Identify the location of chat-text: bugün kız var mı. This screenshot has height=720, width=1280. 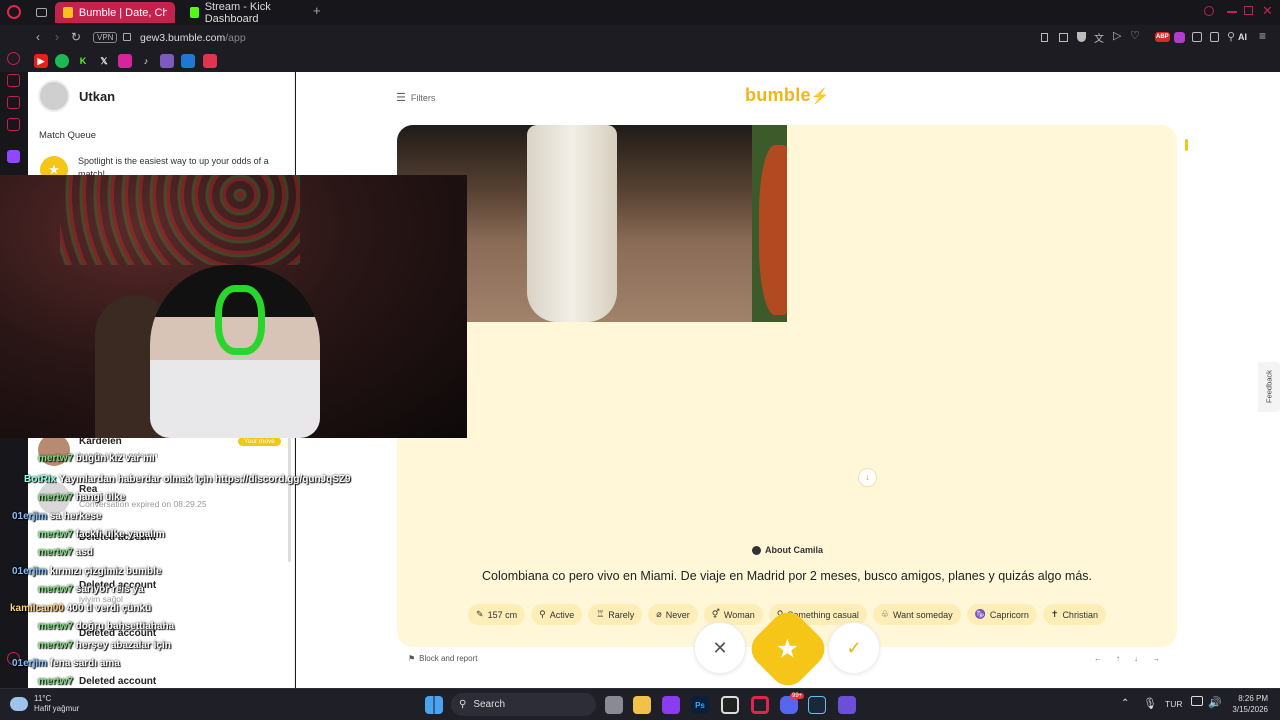
(115, 458).